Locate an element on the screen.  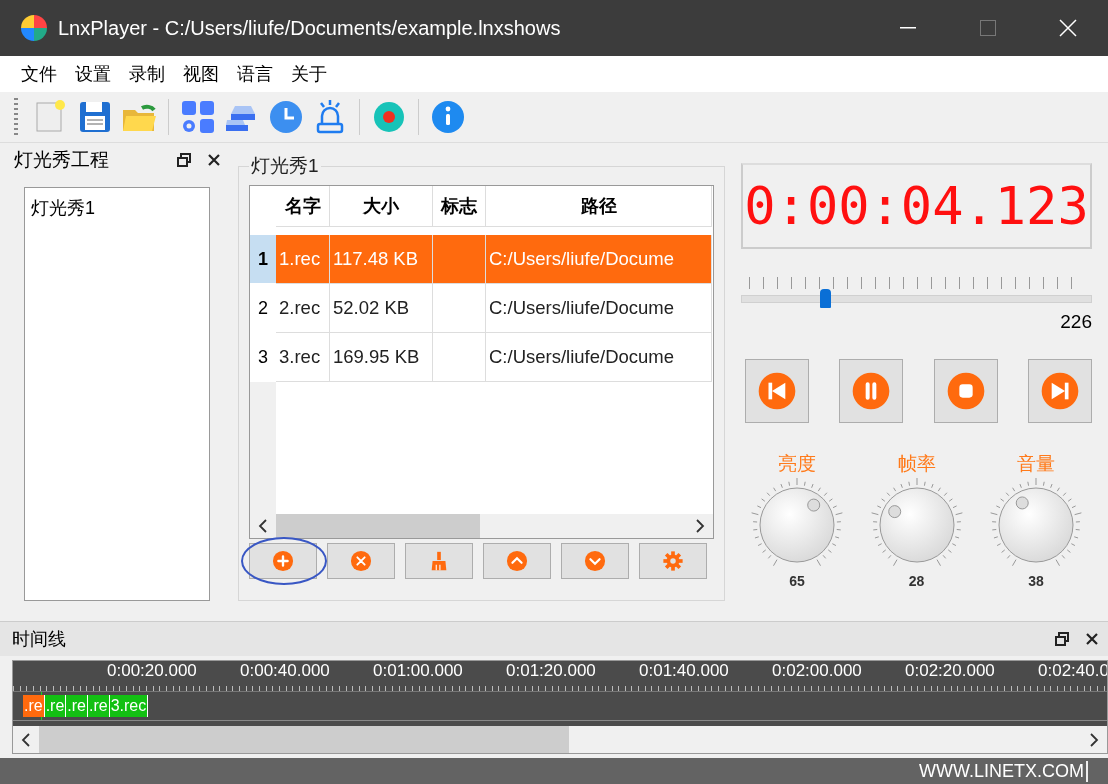
row-header: 2 is located at coordinates (263, 308).